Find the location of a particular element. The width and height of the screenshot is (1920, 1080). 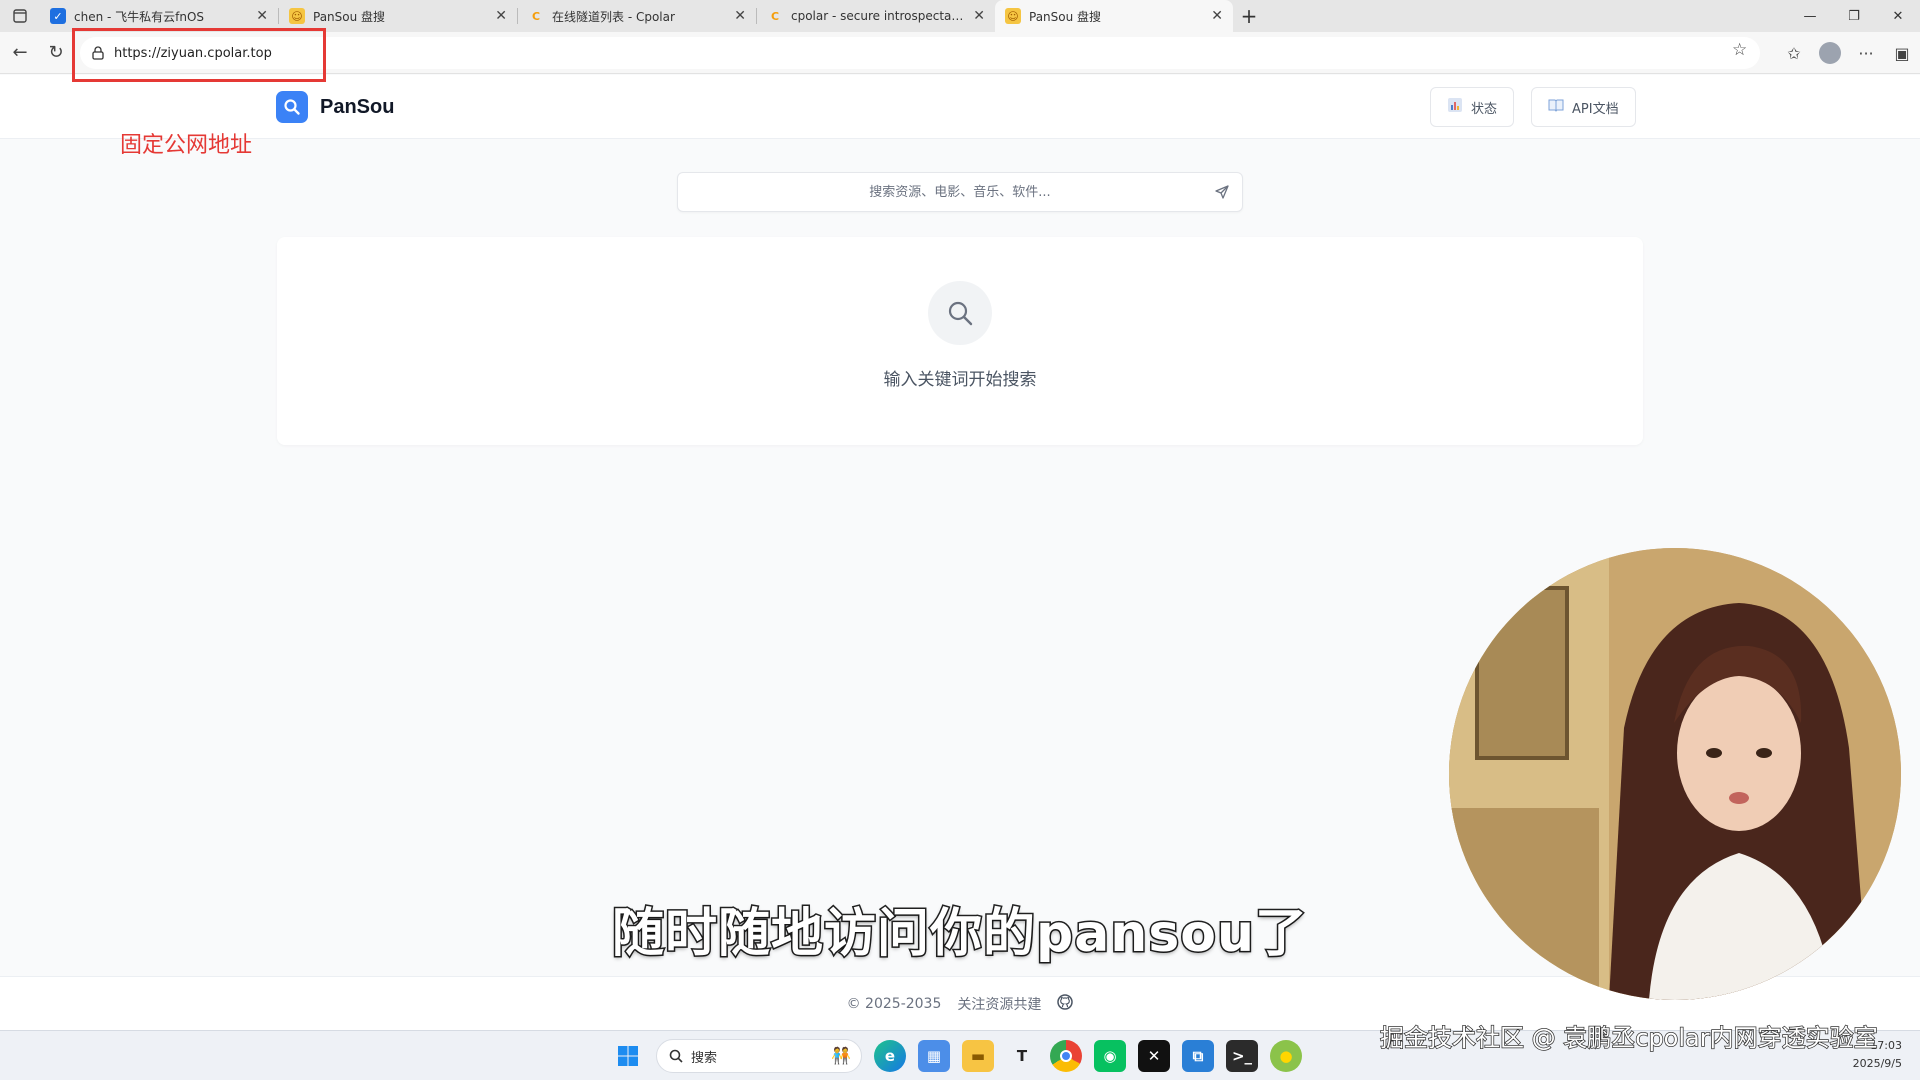

browser-tab-active: ☺ PanSou 盘搜 ✕ is located at coordinates (1114, 16).